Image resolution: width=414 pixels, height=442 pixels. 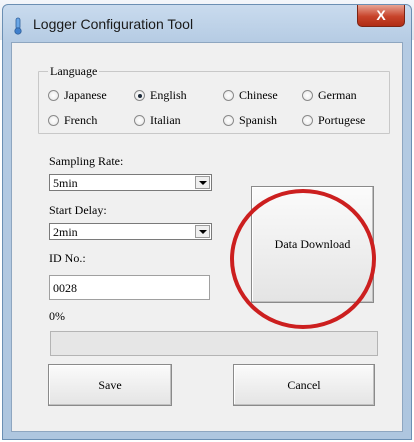 I want to click on cancel-label: Cancel, so click(x=304, y=384).